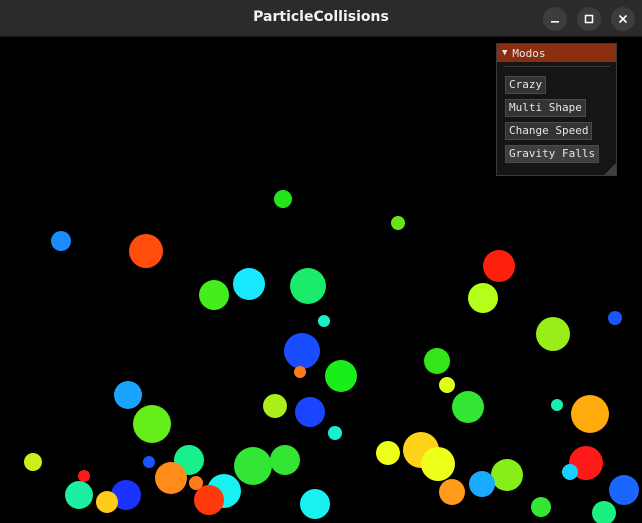 The height and width of the screenshot is (523, 642). Describe the element at coordinates (555, 19) in the screenshot. I see `minimize-button` at that location.